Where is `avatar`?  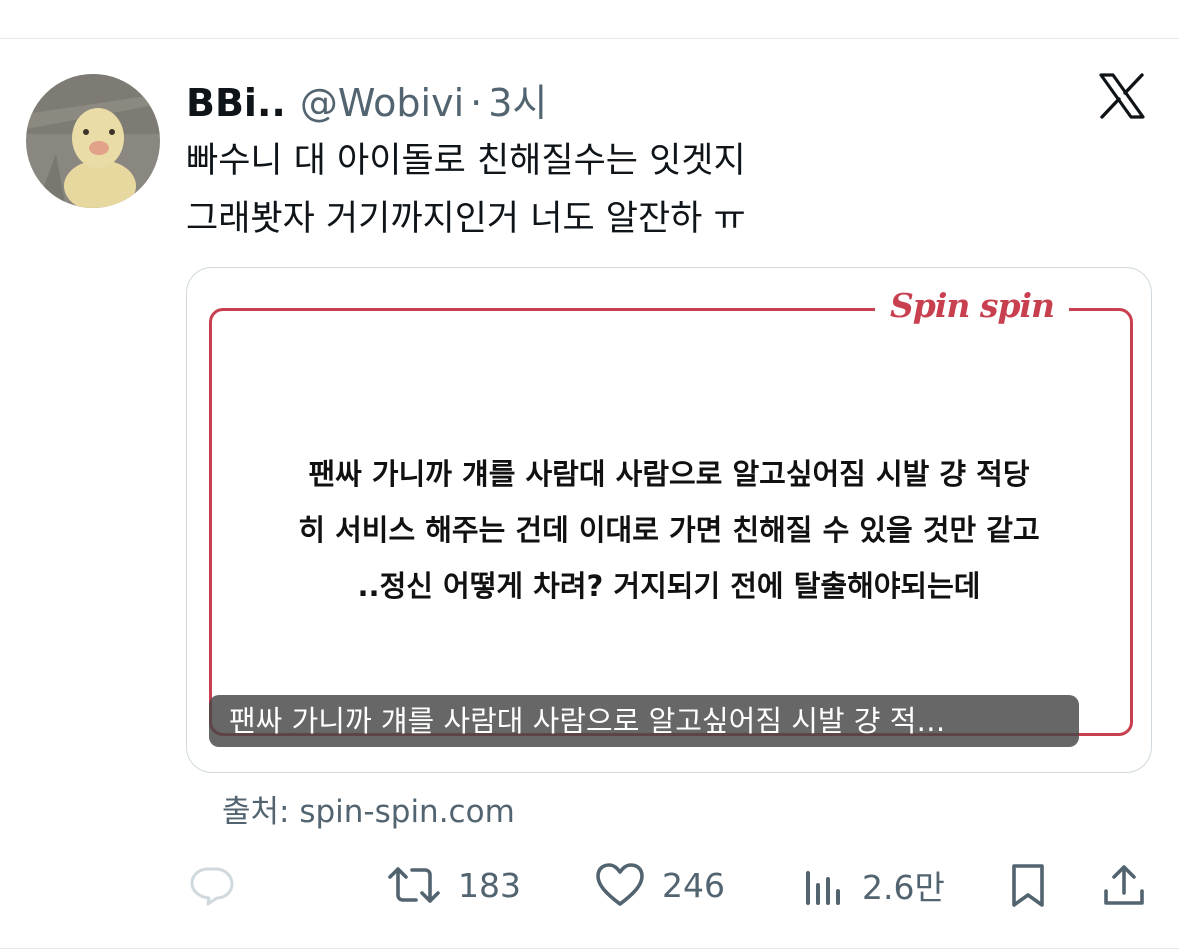
avatar is located at coordinates (93, 141).